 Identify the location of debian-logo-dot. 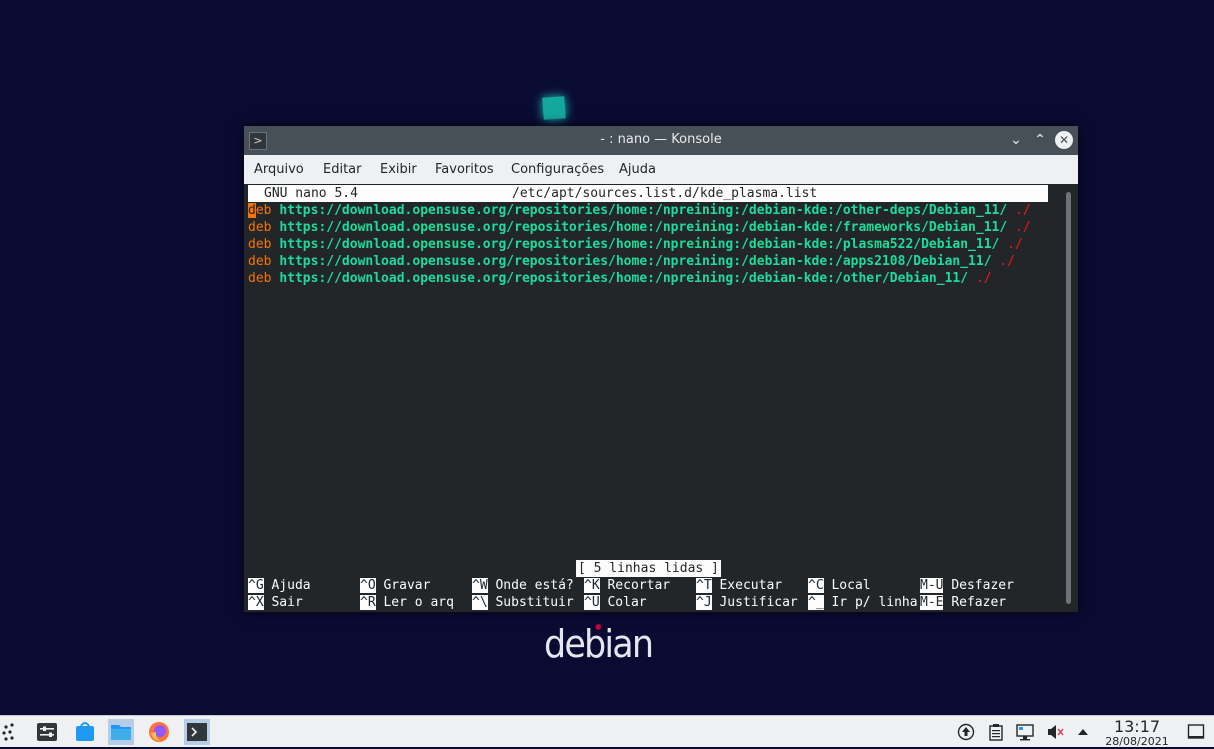
(598, 627).